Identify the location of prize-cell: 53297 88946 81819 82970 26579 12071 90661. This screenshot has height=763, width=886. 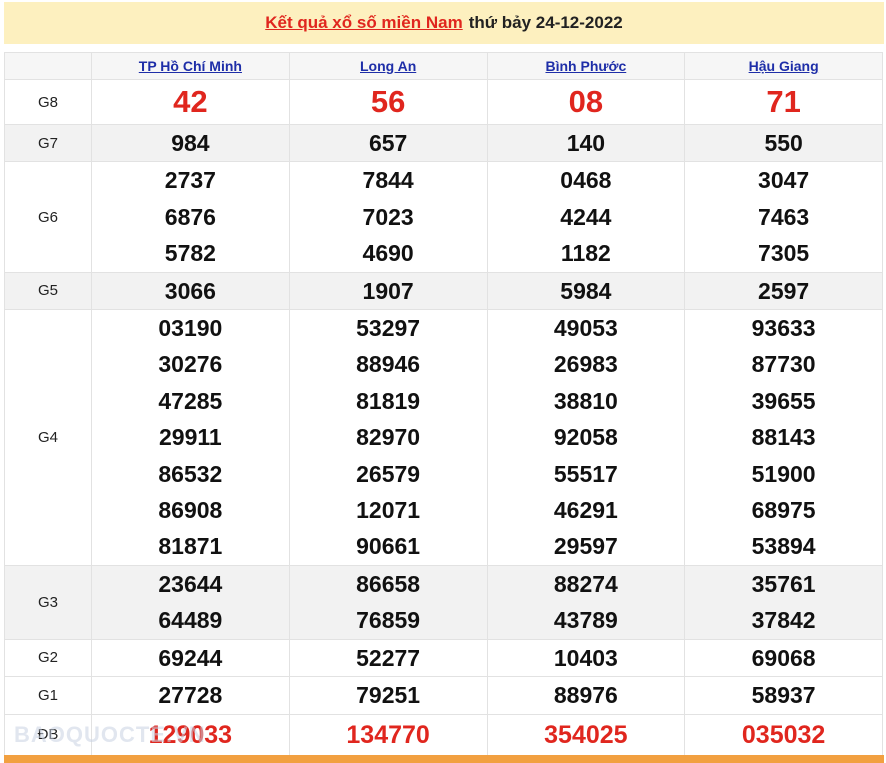
(388, 437).